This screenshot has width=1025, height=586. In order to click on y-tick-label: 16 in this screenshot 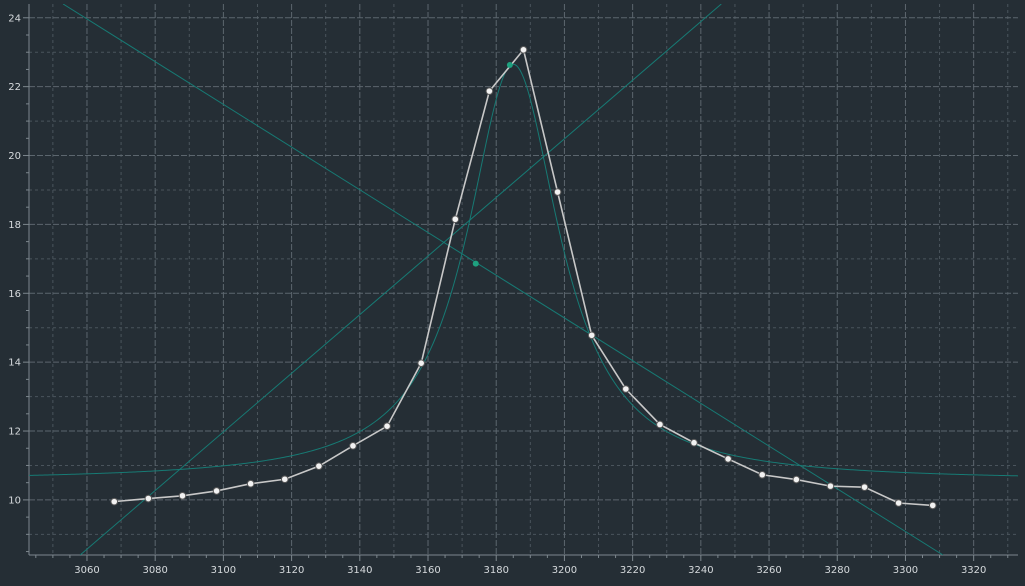, I will do `click(14, 294)`.